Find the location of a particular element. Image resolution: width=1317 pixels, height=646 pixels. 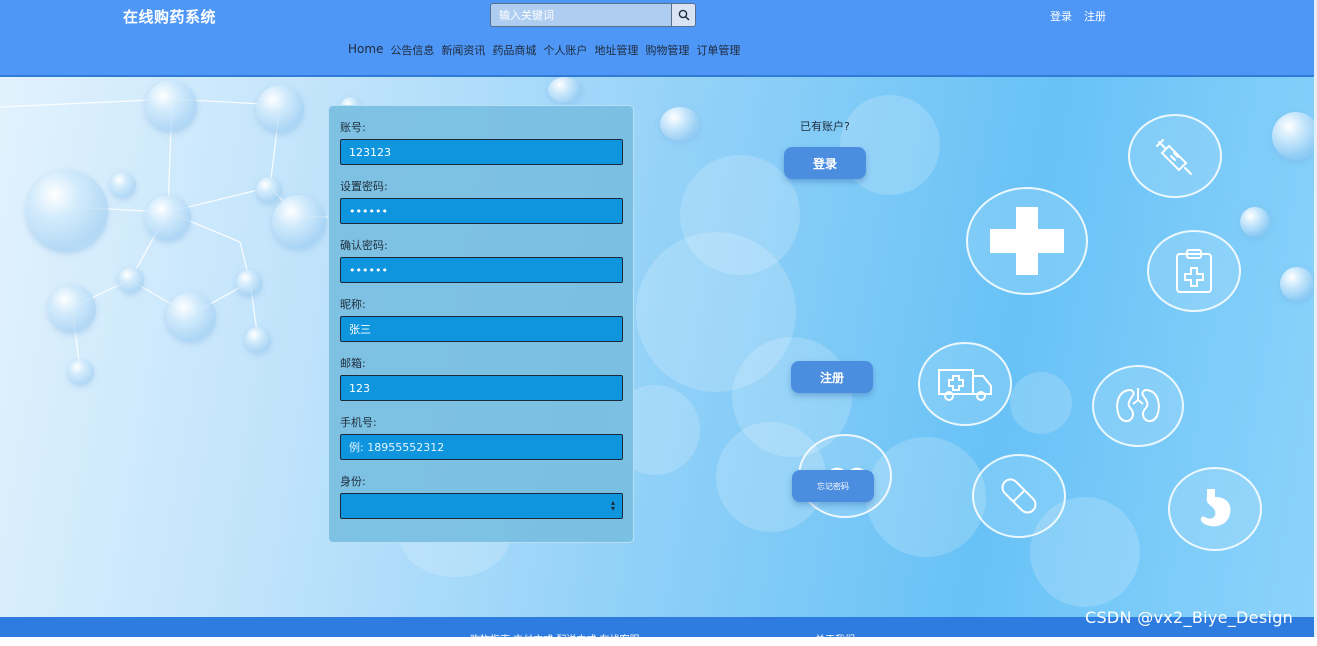

pill-icon is located at coordinates (1019, 496).